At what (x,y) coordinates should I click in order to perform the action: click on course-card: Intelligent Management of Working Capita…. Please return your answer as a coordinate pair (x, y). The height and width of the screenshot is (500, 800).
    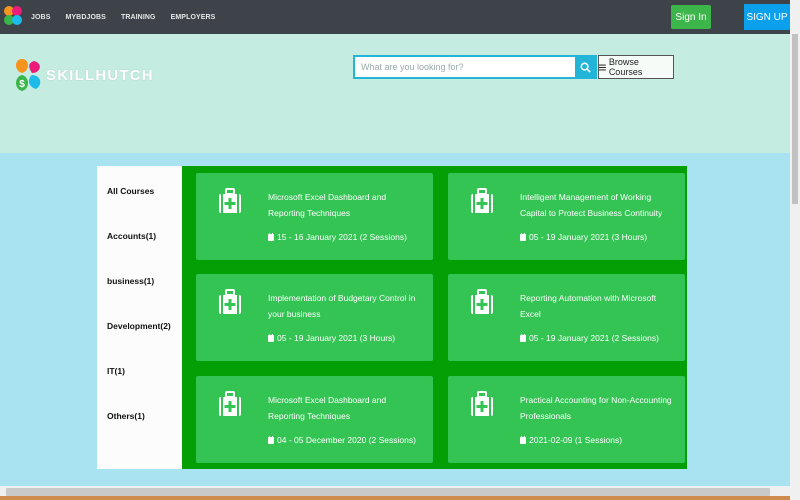
    Looking at the image, I should click on (566, 216).